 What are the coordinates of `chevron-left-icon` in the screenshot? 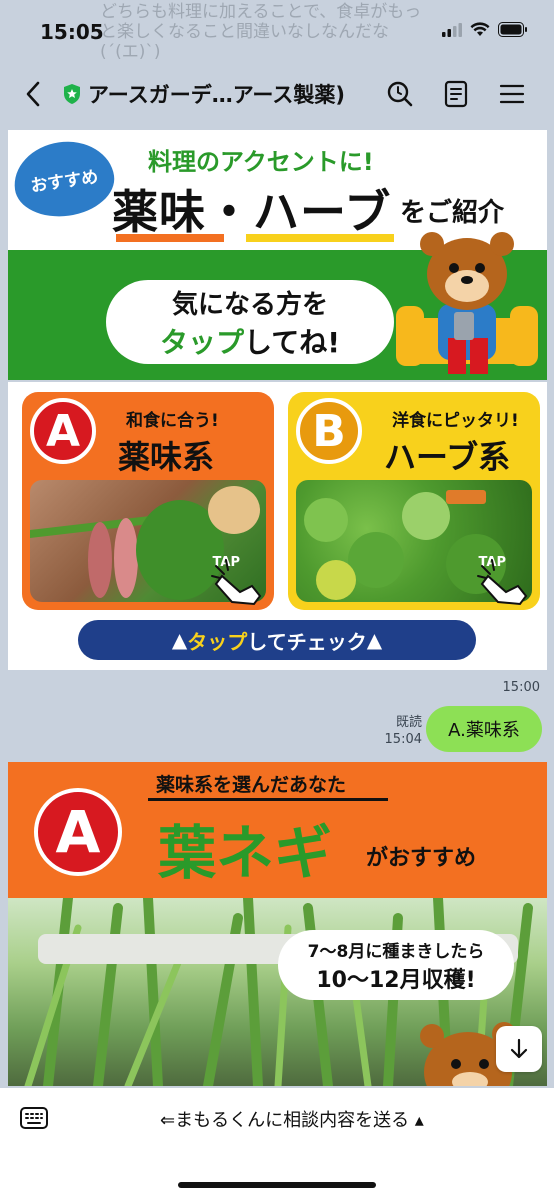 It's located at (33, 94).